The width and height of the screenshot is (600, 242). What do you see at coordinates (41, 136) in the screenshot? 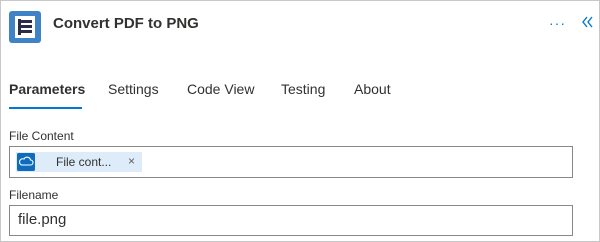
I see `file-content-label: File Content` at bounding box center [41, 136].